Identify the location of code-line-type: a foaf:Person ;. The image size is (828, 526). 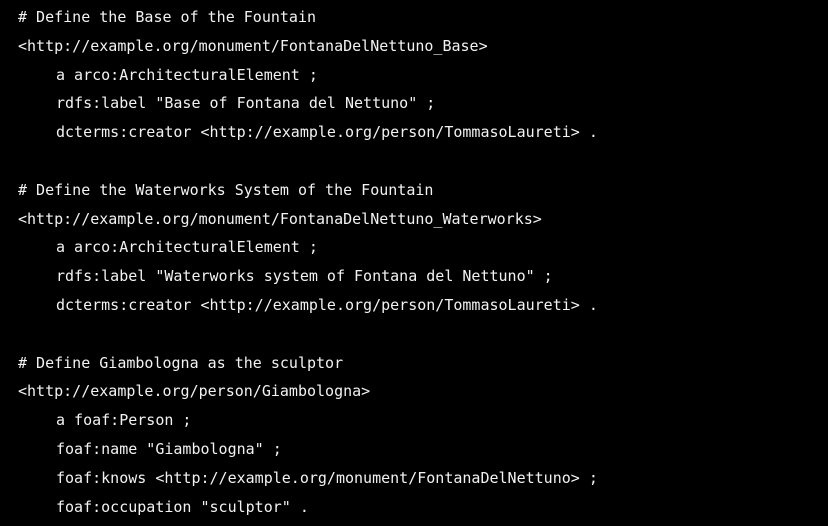
(124, 420).